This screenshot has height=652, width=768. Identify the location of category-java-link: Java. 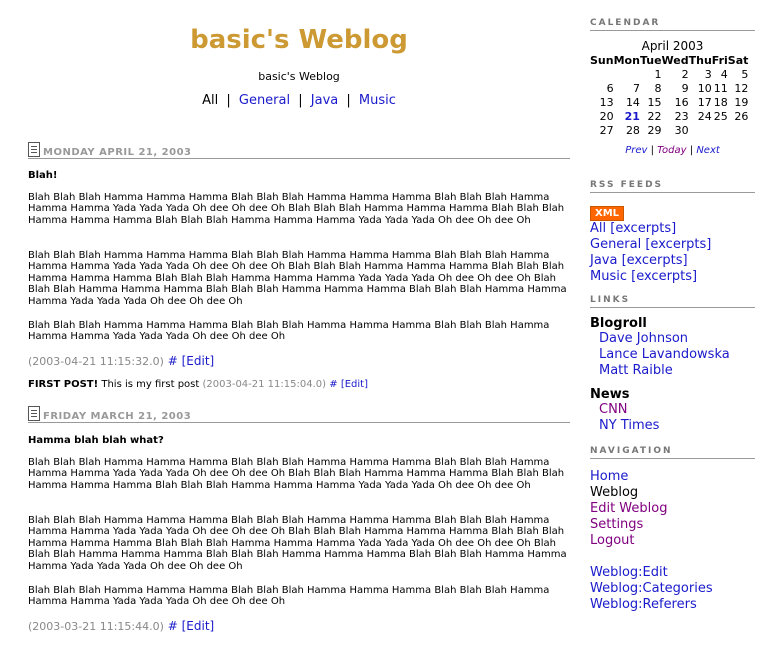
(324, 100).